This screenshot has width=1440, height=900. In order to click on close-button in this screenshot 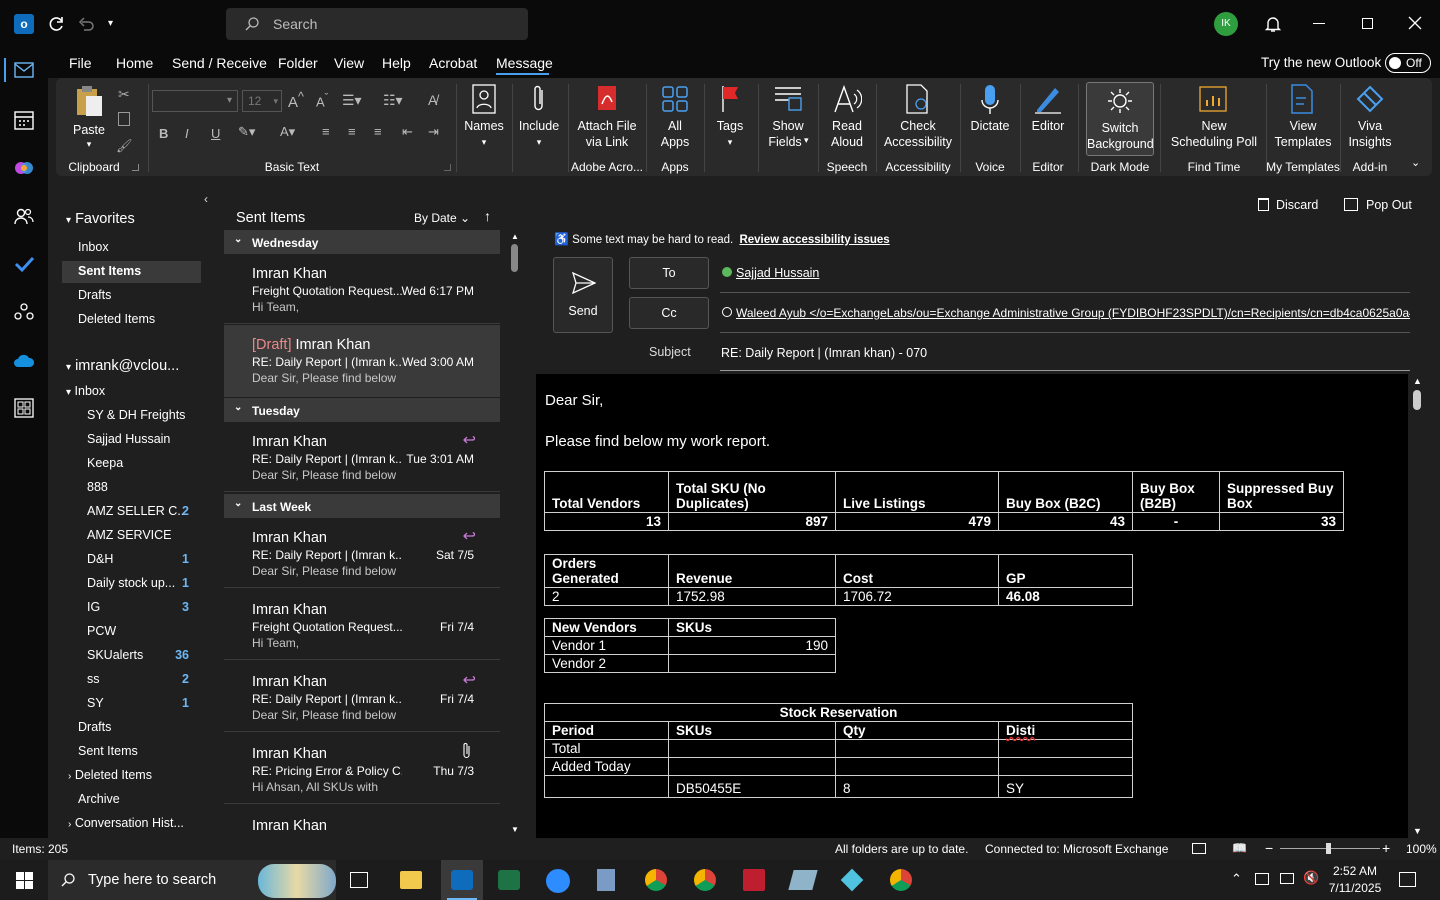, I will do `click(1415, 23)`.